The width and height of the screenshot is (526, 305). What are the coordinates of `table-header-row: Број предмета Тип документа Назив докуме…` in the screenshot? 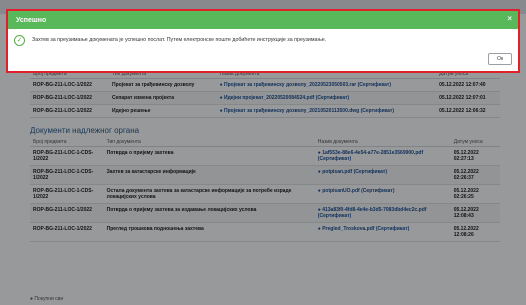 It's located at (265, 142).